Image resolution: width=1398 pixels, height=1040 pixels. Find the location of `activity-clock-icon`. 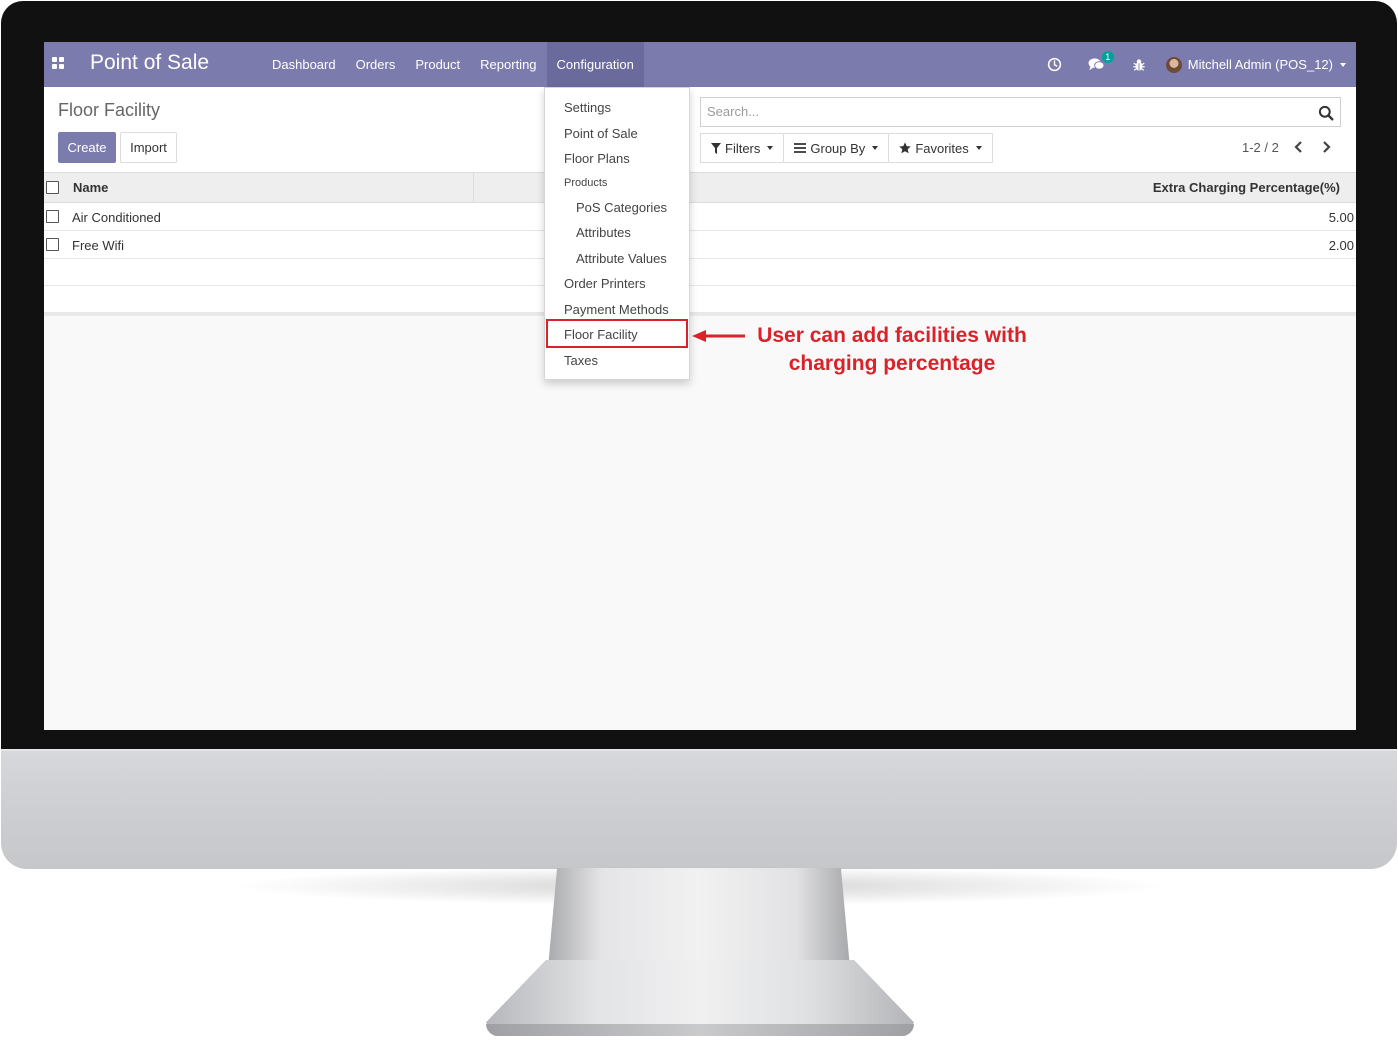

activity-clock-icon is located at coordinates (1055, 65).